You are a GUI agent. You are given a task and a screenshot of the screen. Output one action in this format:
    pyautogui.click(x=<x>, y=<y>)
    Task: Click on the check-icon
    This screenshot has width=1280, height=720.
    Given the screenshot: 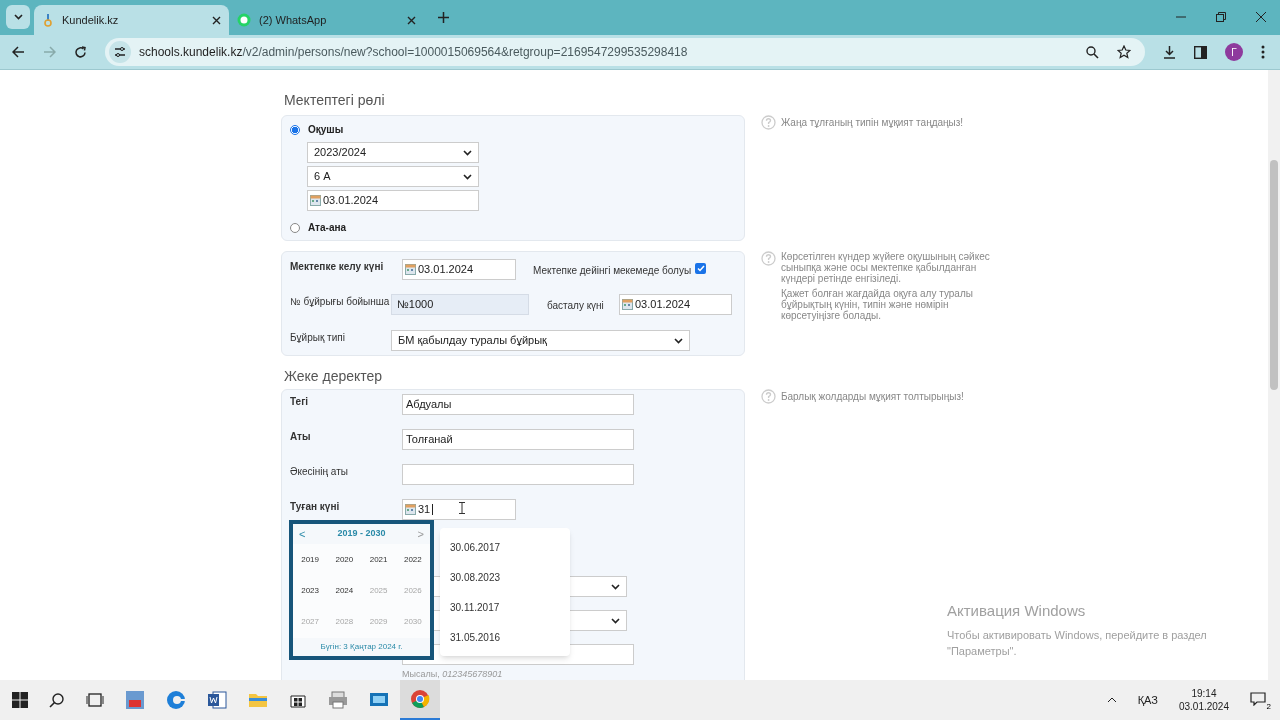 What is the action you would take?
    pyautogui.click(x=700, y=268)
    